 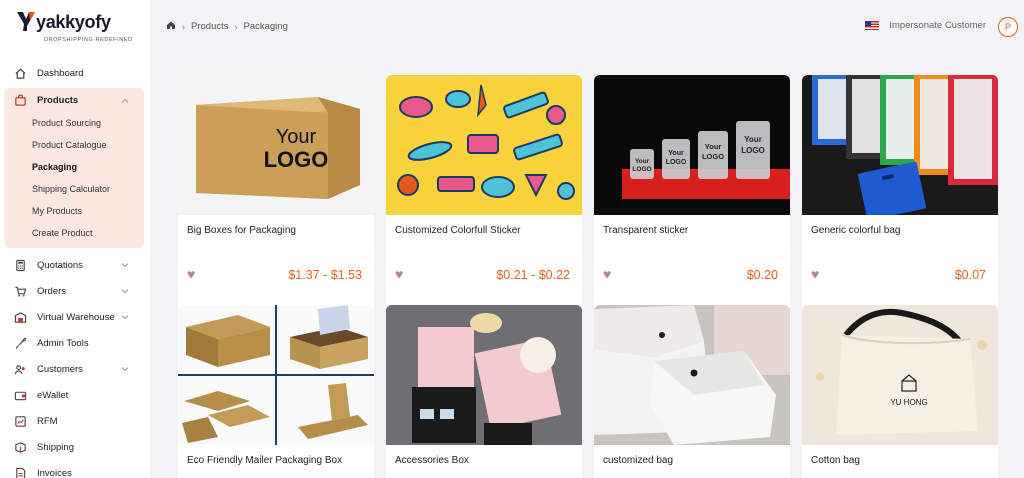 What do you see at coordinates (484, 375) in the screenshot?
I see `product-image-accessories-box` at bounding box center [484, 375].